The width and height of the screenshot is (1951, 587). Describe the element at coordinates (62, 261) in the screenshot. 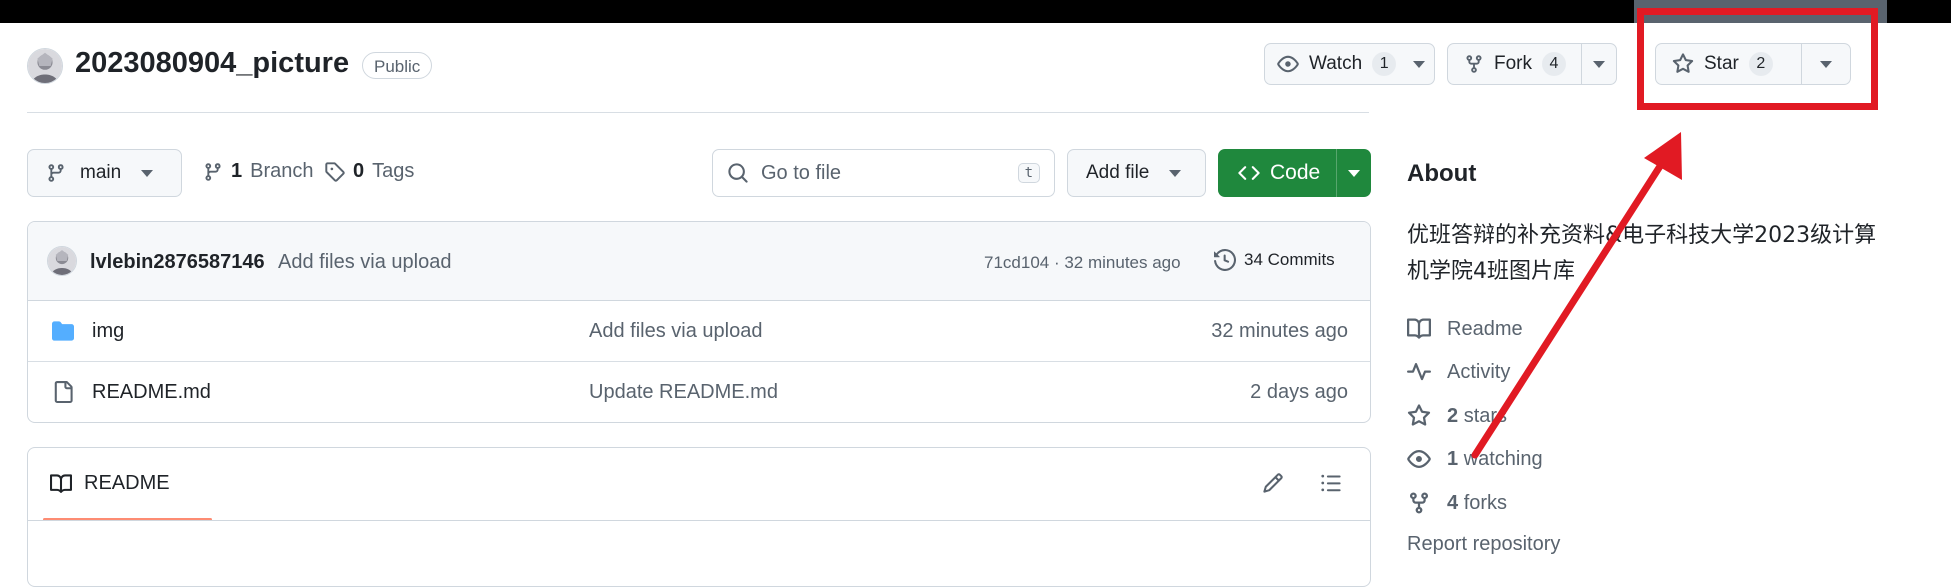

I see `commit-author-avatar` at that location.